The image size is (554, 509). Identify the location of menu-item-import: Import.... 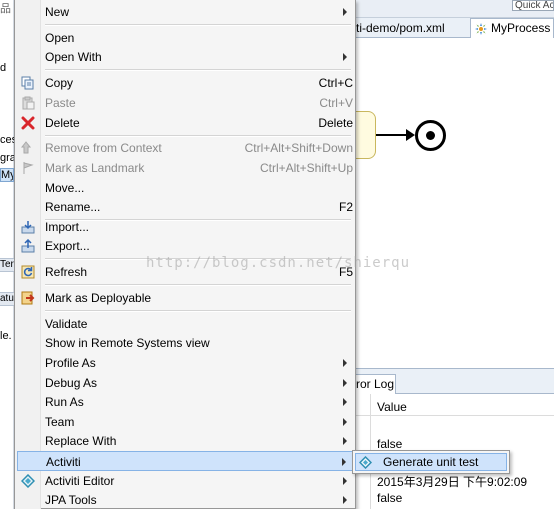
(185, 227).